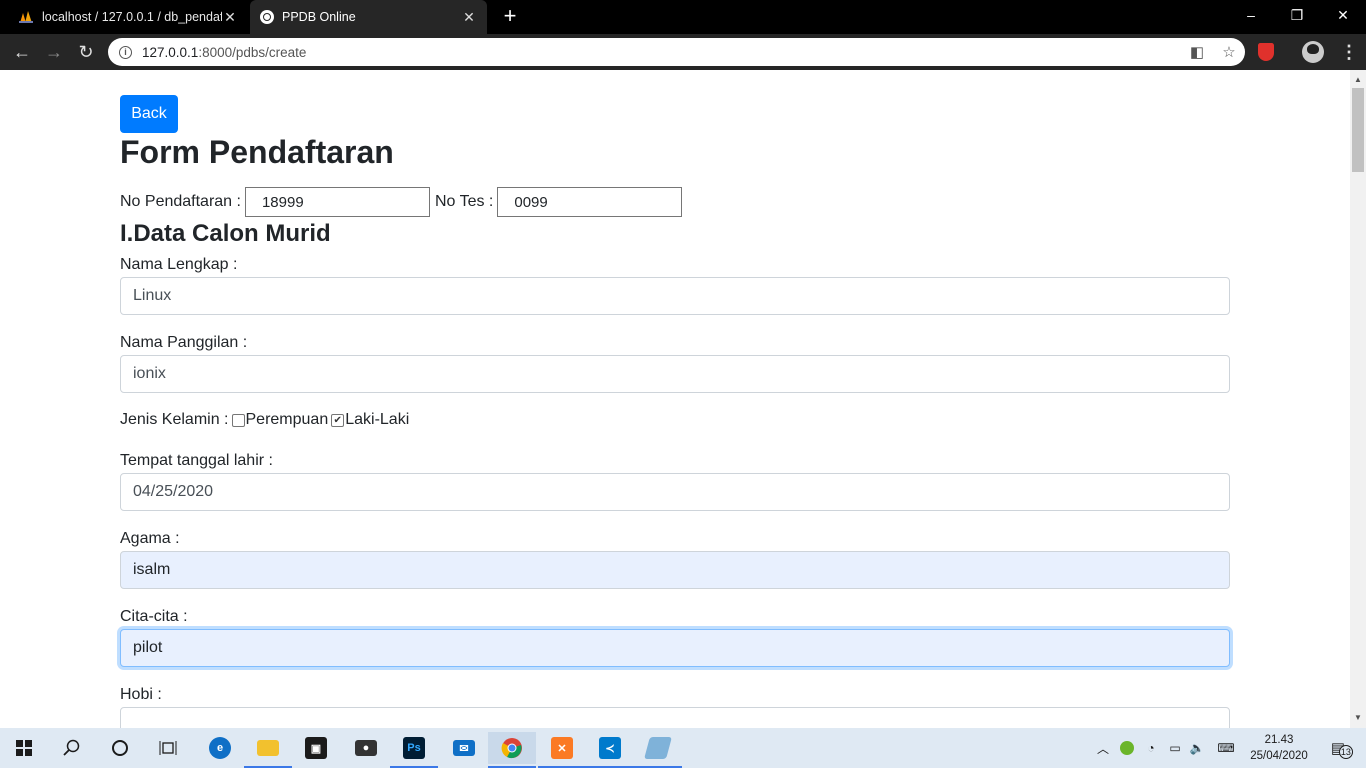  What do you see at coordinates (1279, 740) in the screenshot?
I see `clock-time: 21.43` at bounding box center [1279, 740].